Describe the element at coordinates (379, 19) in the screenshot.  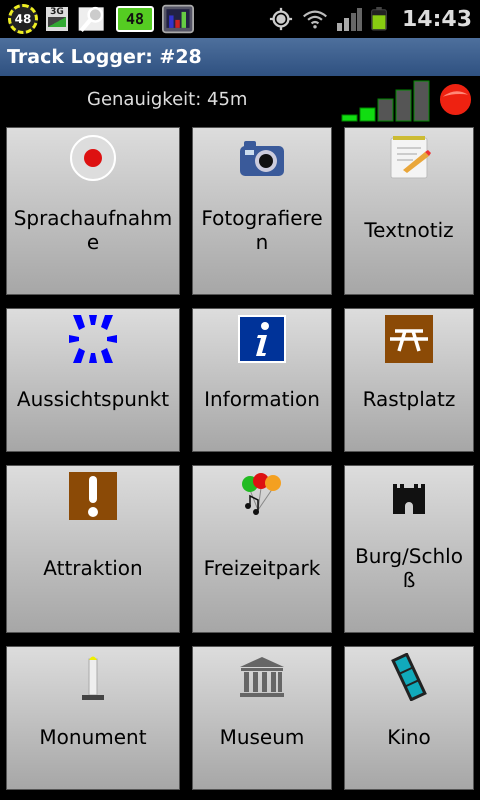
I see `battery-icon` at that location.